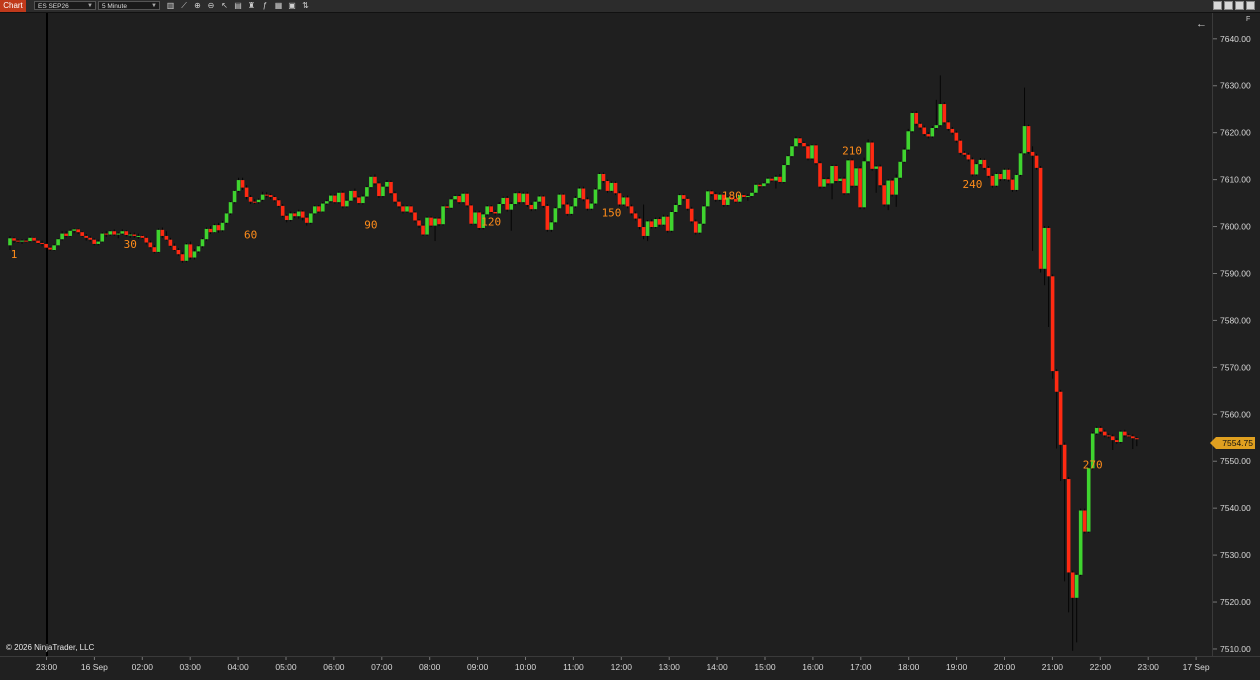 The width and height of the screenshot is (1260, 680). Describe the element at coordinates (265, 5) in the screenshot. I see `indicators-icon: ƒ` at that location.